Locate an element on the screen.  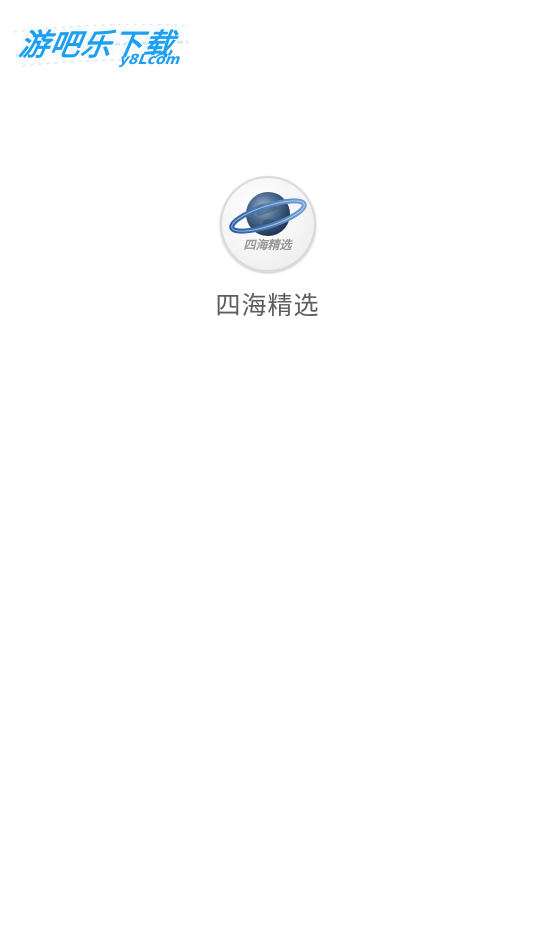
watermark-sub-text: y8Lcom is located at coordinates (150, 60).